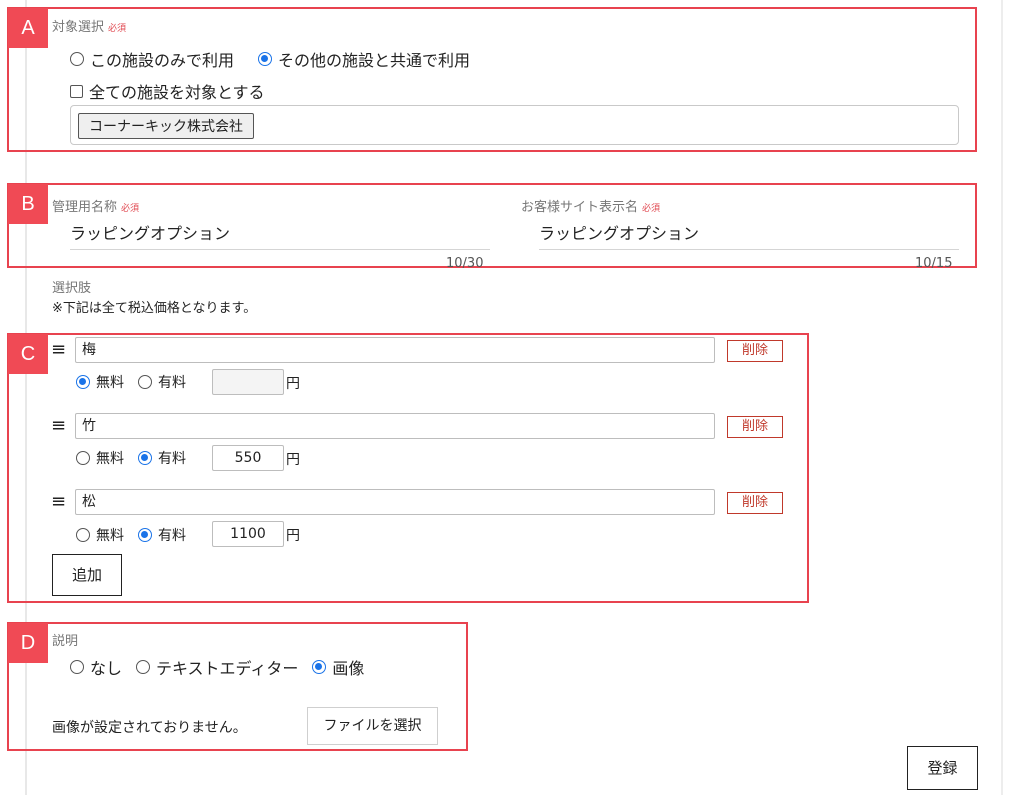  I want to click on price-input: 1100, so click(248, 534).